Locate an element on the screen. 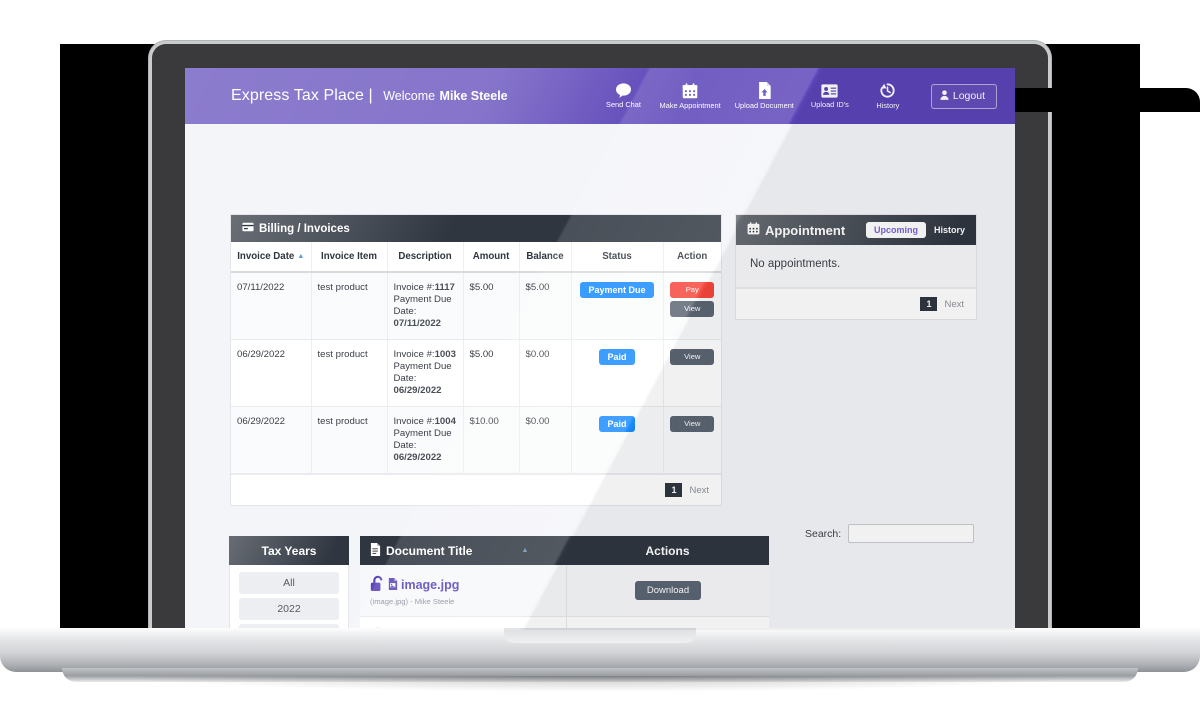 The height and width of the screenshot is (720, 1200). col-invoice-date: Invoice Date ▲ is located at coordinates (271, 257).